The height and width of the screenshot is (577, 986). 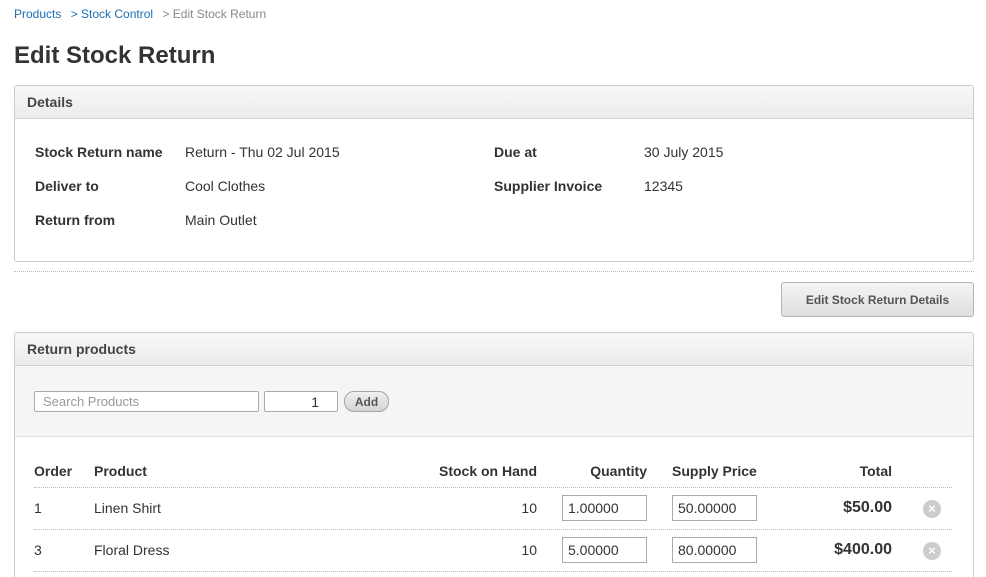 What do you see at coordinates (37, 14) in the screenshot?
I see `breadcrumb-products-link: Products` at bounding box center [37, 14].